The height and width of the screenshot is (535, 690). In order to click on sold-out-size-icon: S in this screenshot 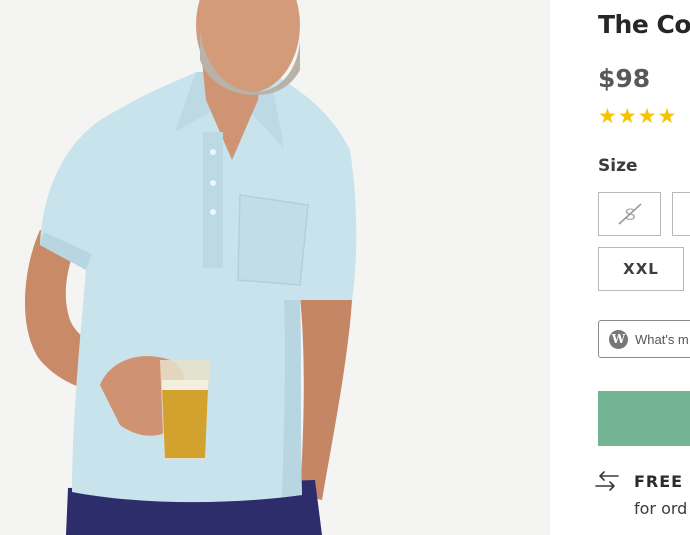, I will do `click(629, 214)`.